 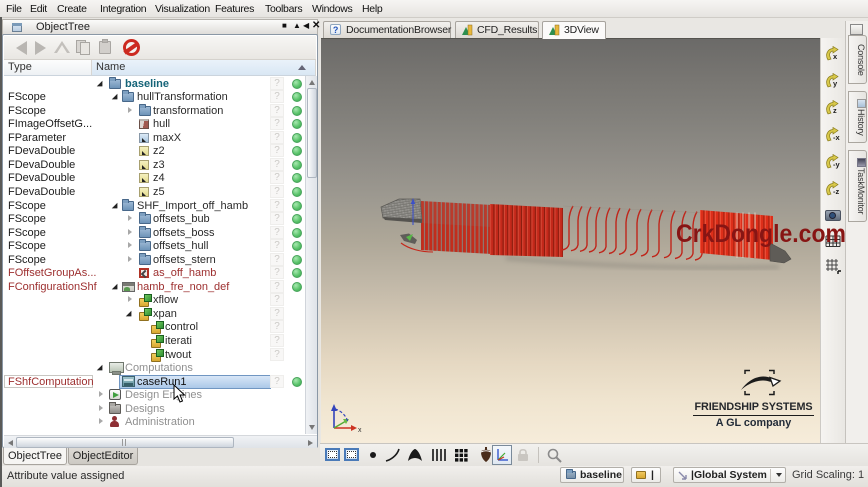 What do you see at coordinates (835, 83) in the screenshot?
I see `svg-text: y` at bounding box center [835, 83].